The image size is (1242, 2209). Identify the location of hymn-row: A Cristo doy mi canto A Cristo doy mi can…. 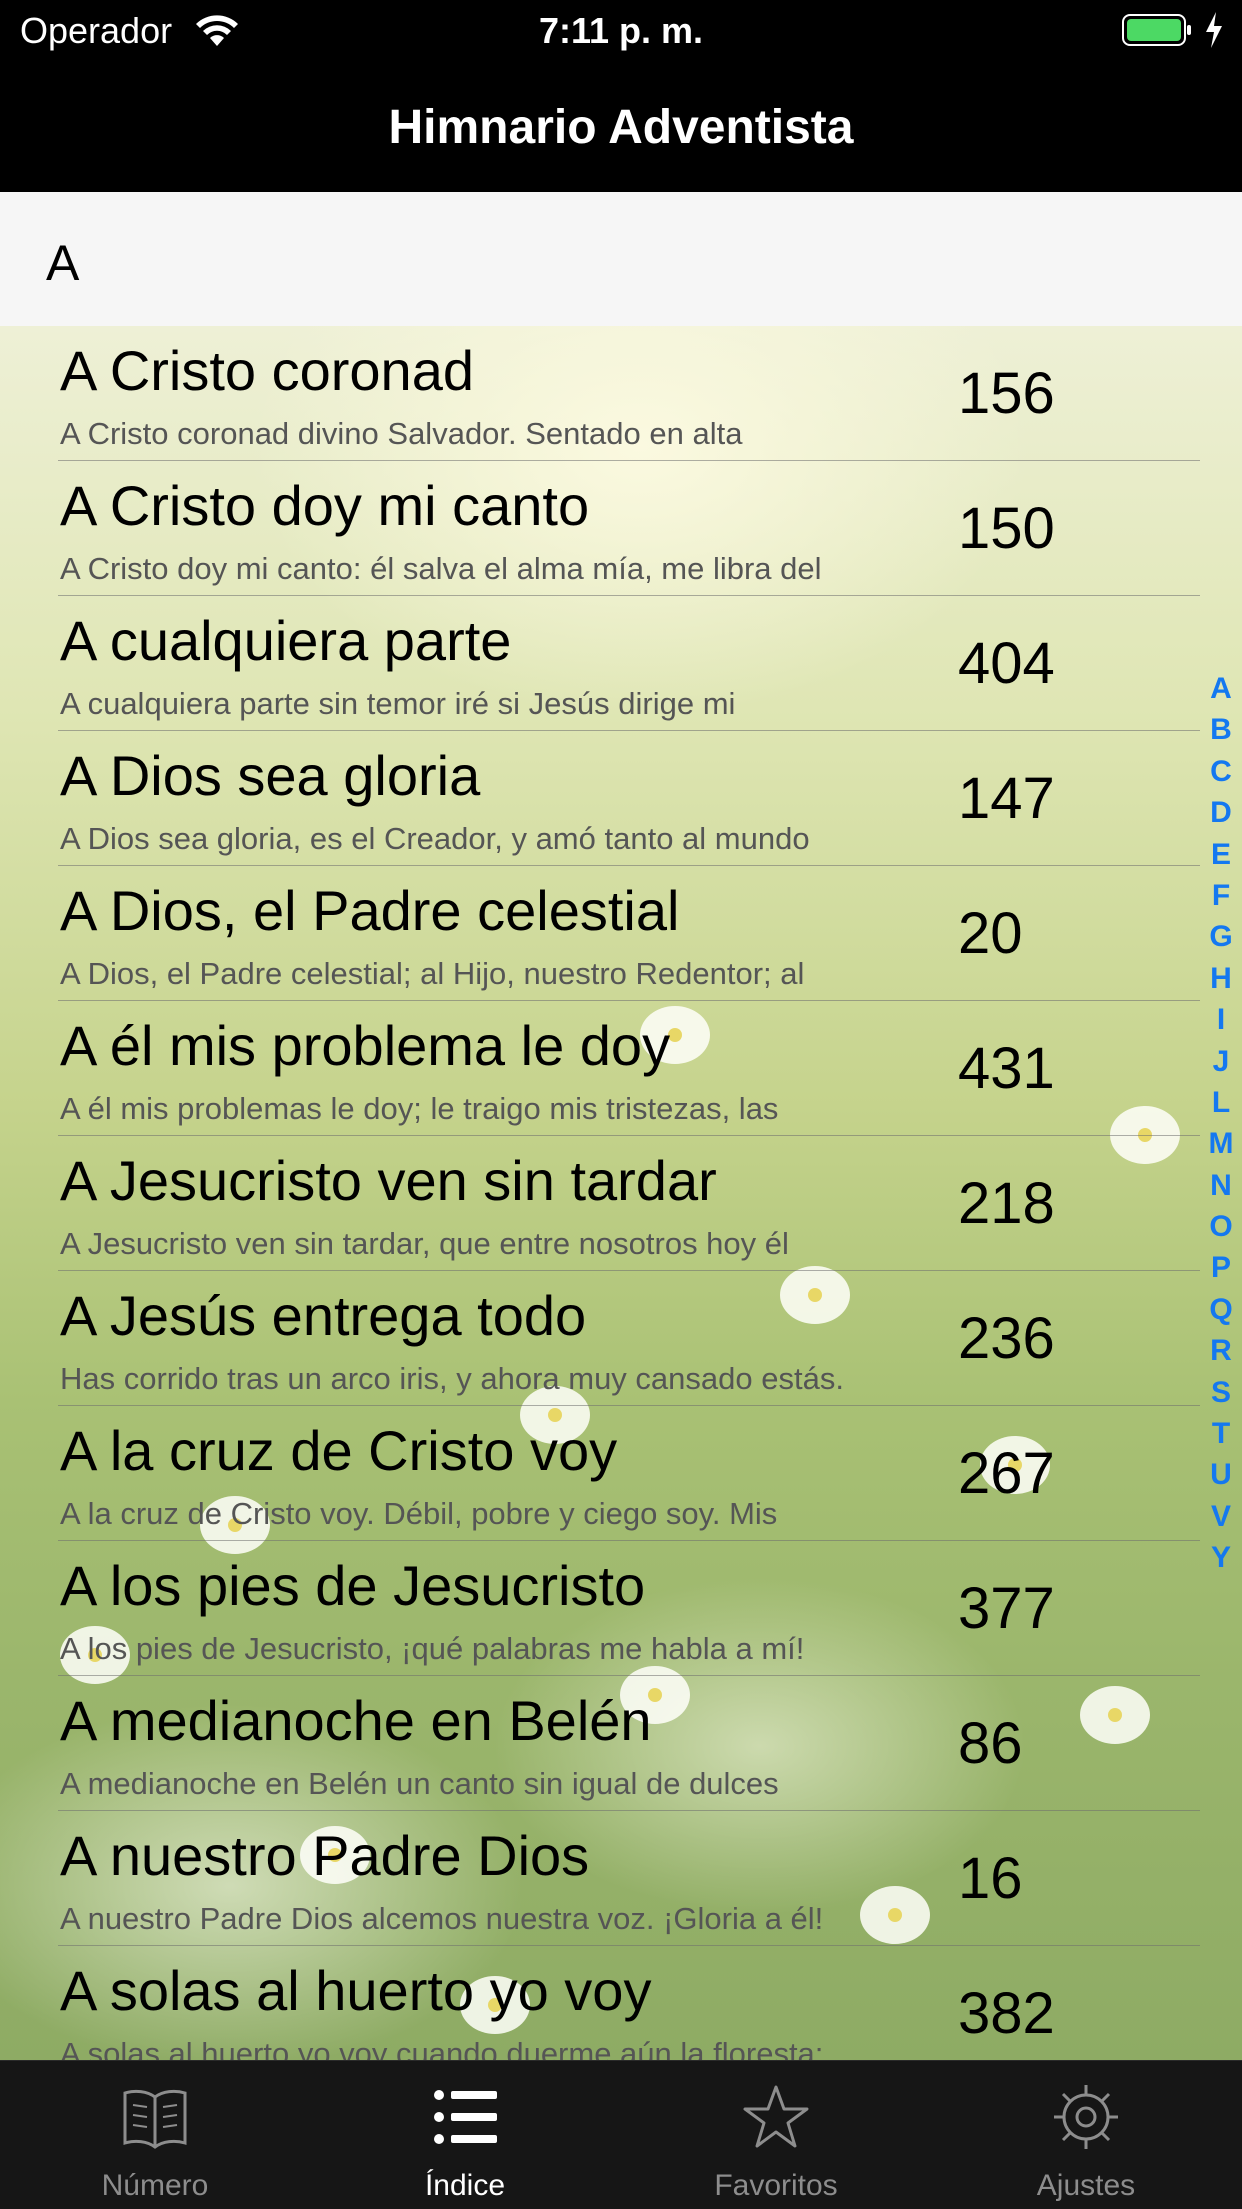
(600, 528).